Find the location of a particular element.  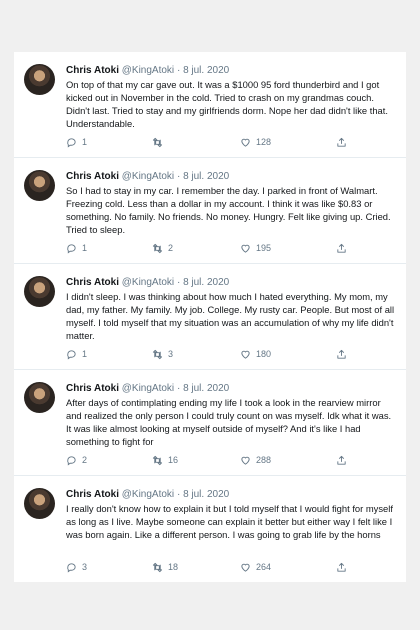

retweet-count: 3 is located at coordinates (171, 354).